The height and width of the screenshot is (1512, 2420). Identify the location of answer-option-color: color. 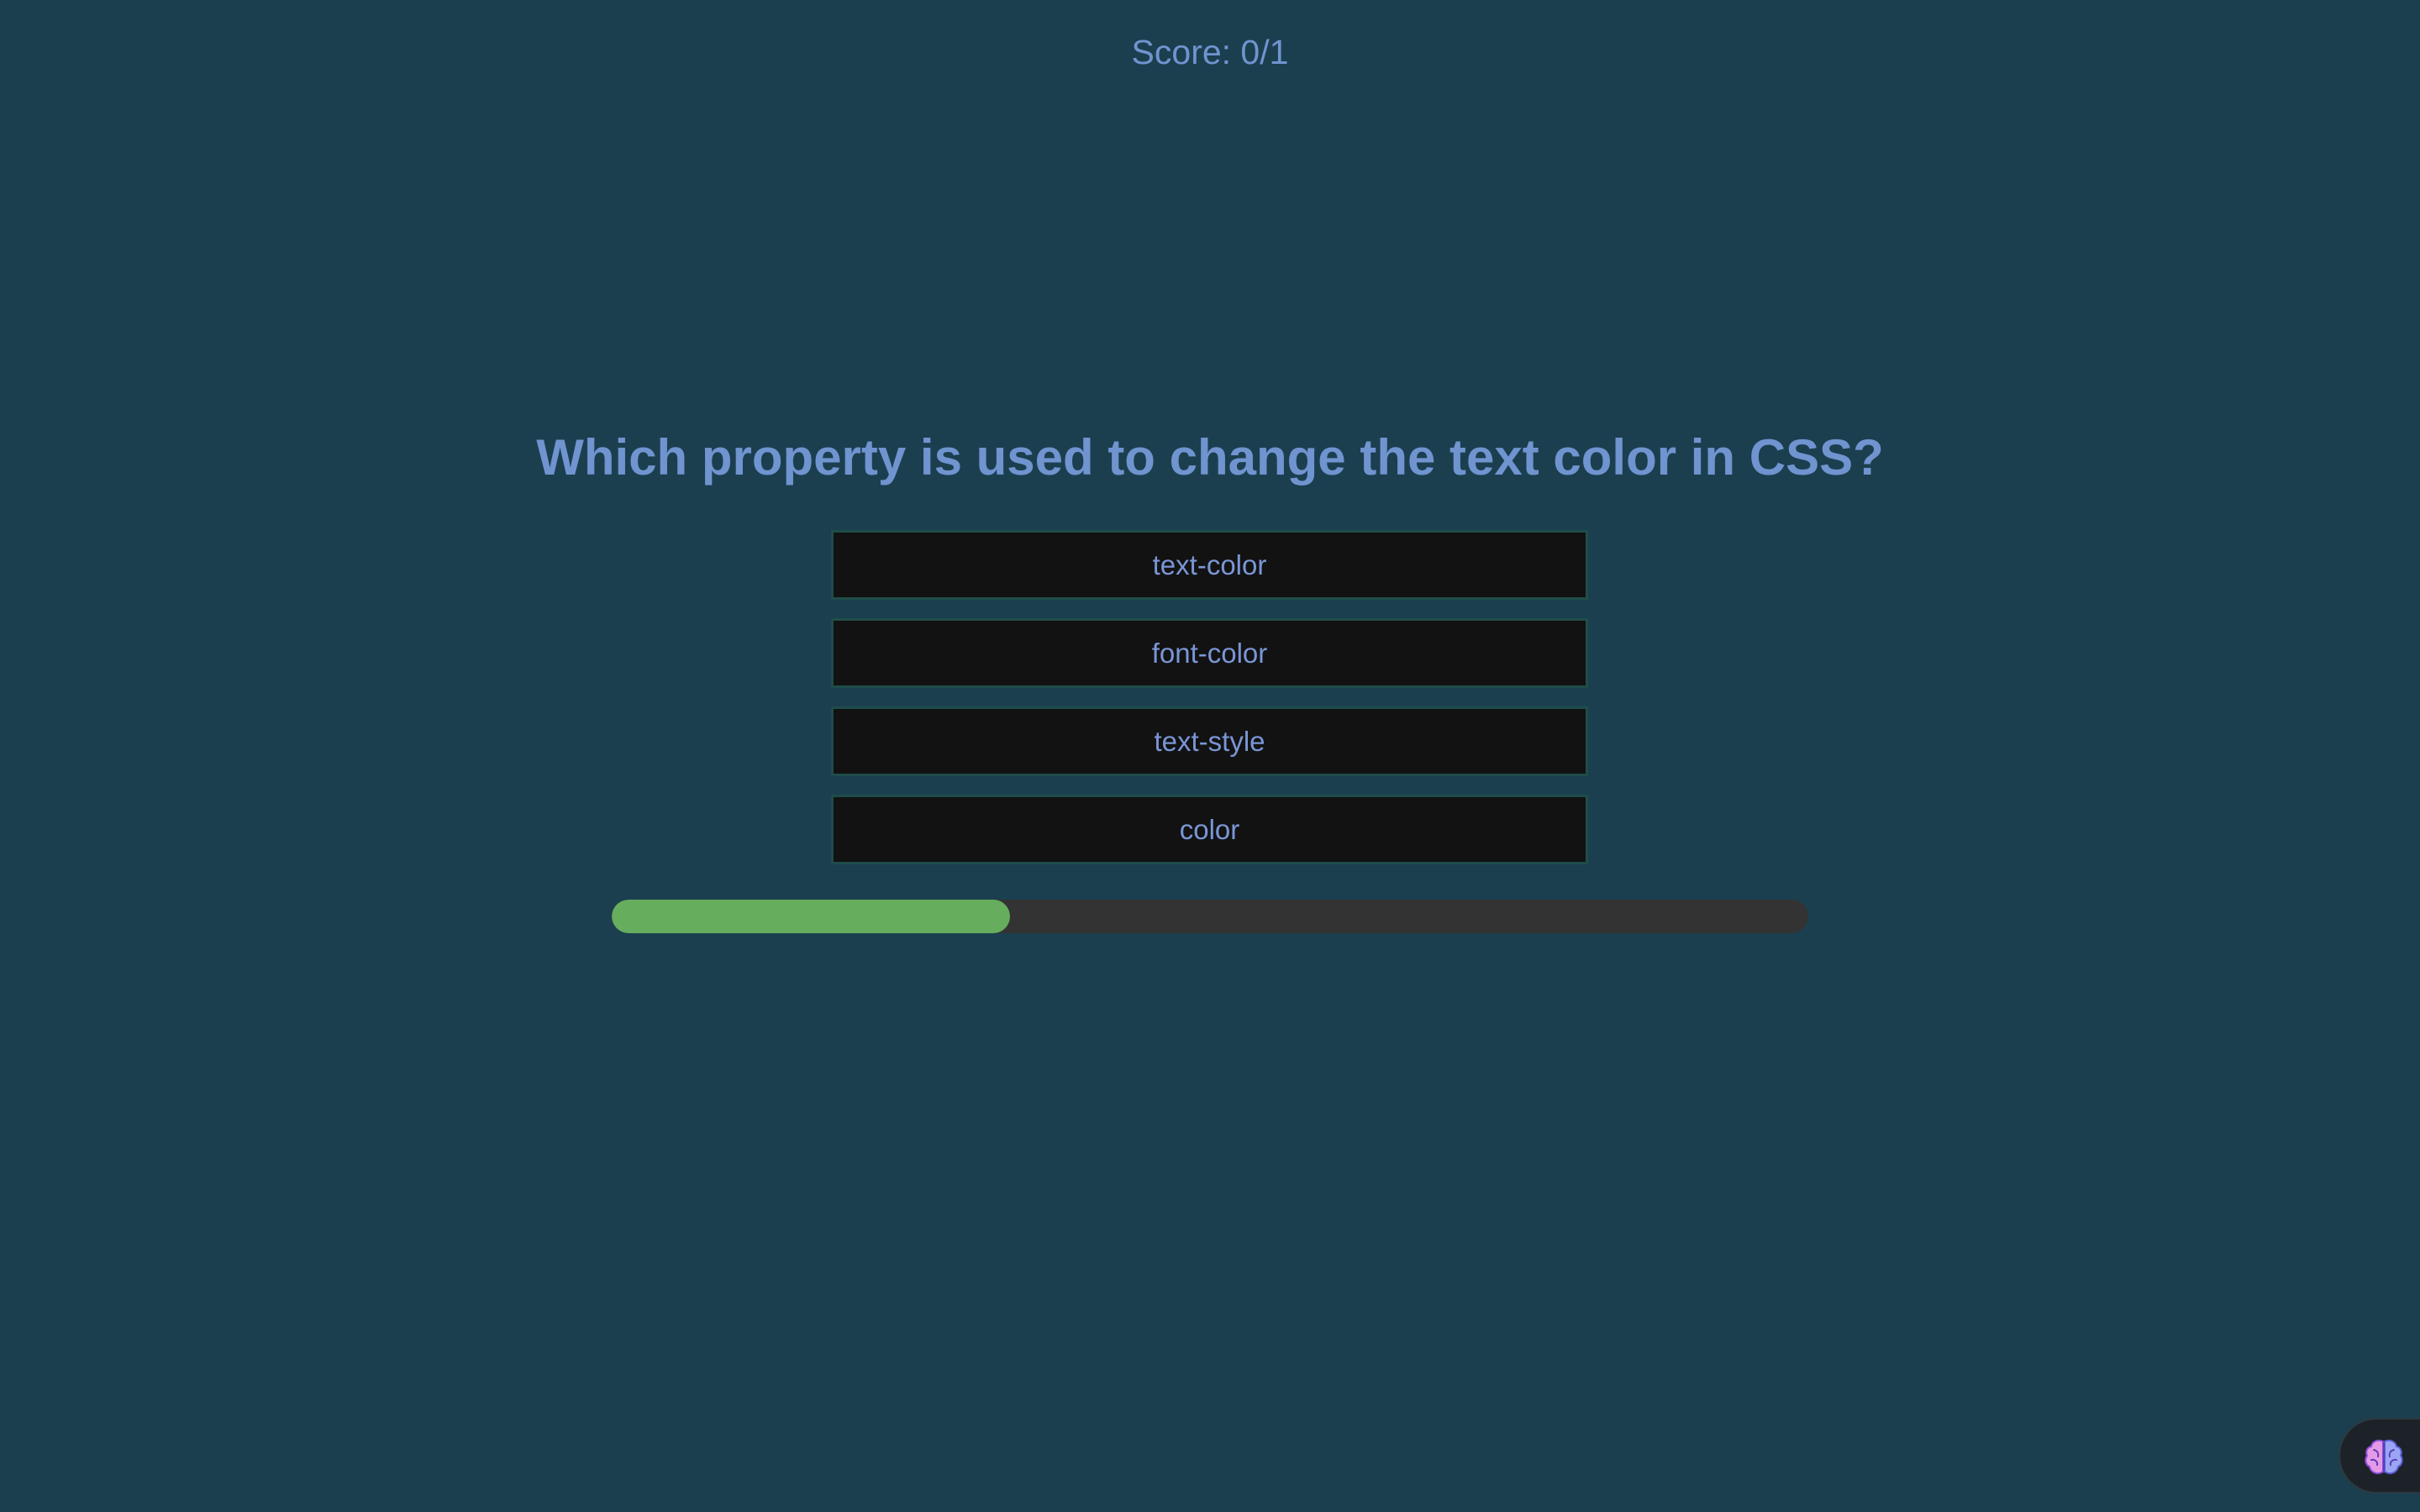
(1209, 829).